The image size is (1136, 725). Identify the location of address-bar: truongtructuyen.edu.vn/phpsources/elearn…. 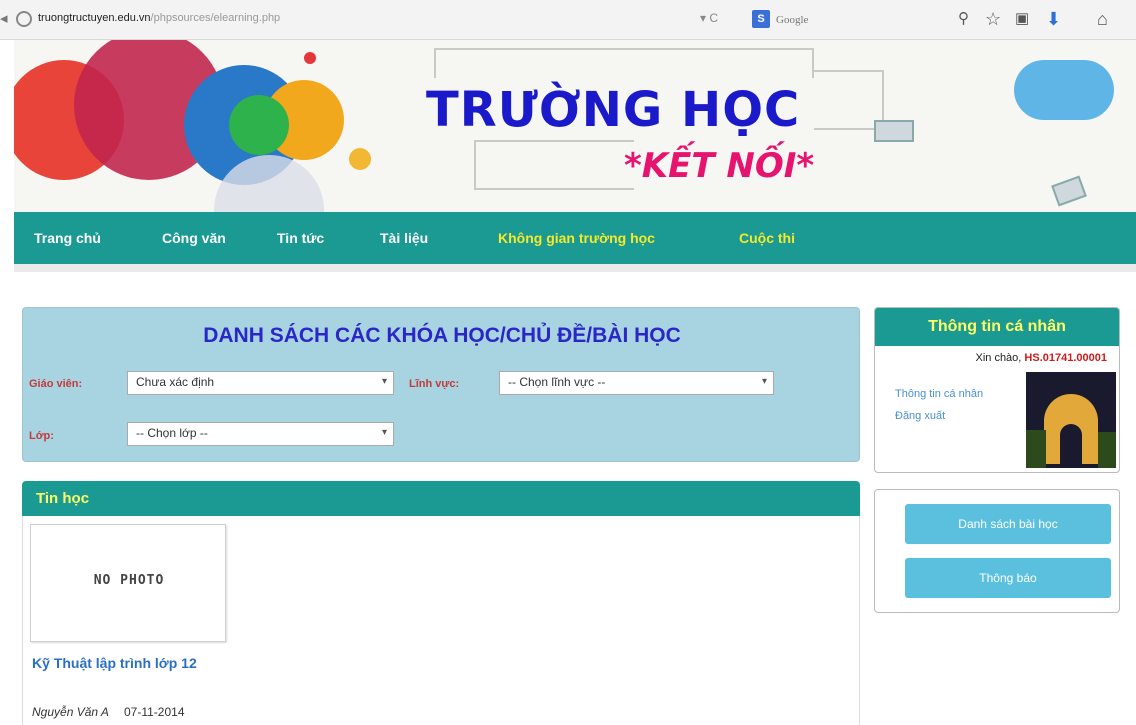
(159, 18).